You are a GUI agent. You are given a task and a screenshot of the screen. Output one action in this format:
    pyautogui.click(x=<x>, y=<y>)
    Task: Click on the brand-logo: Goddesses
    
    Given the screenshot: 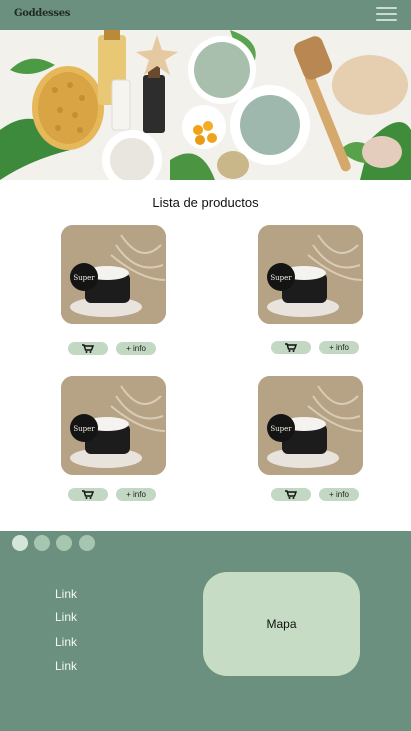 What is the action you would take?
    pyautogui.click(x=42, y=13)
    